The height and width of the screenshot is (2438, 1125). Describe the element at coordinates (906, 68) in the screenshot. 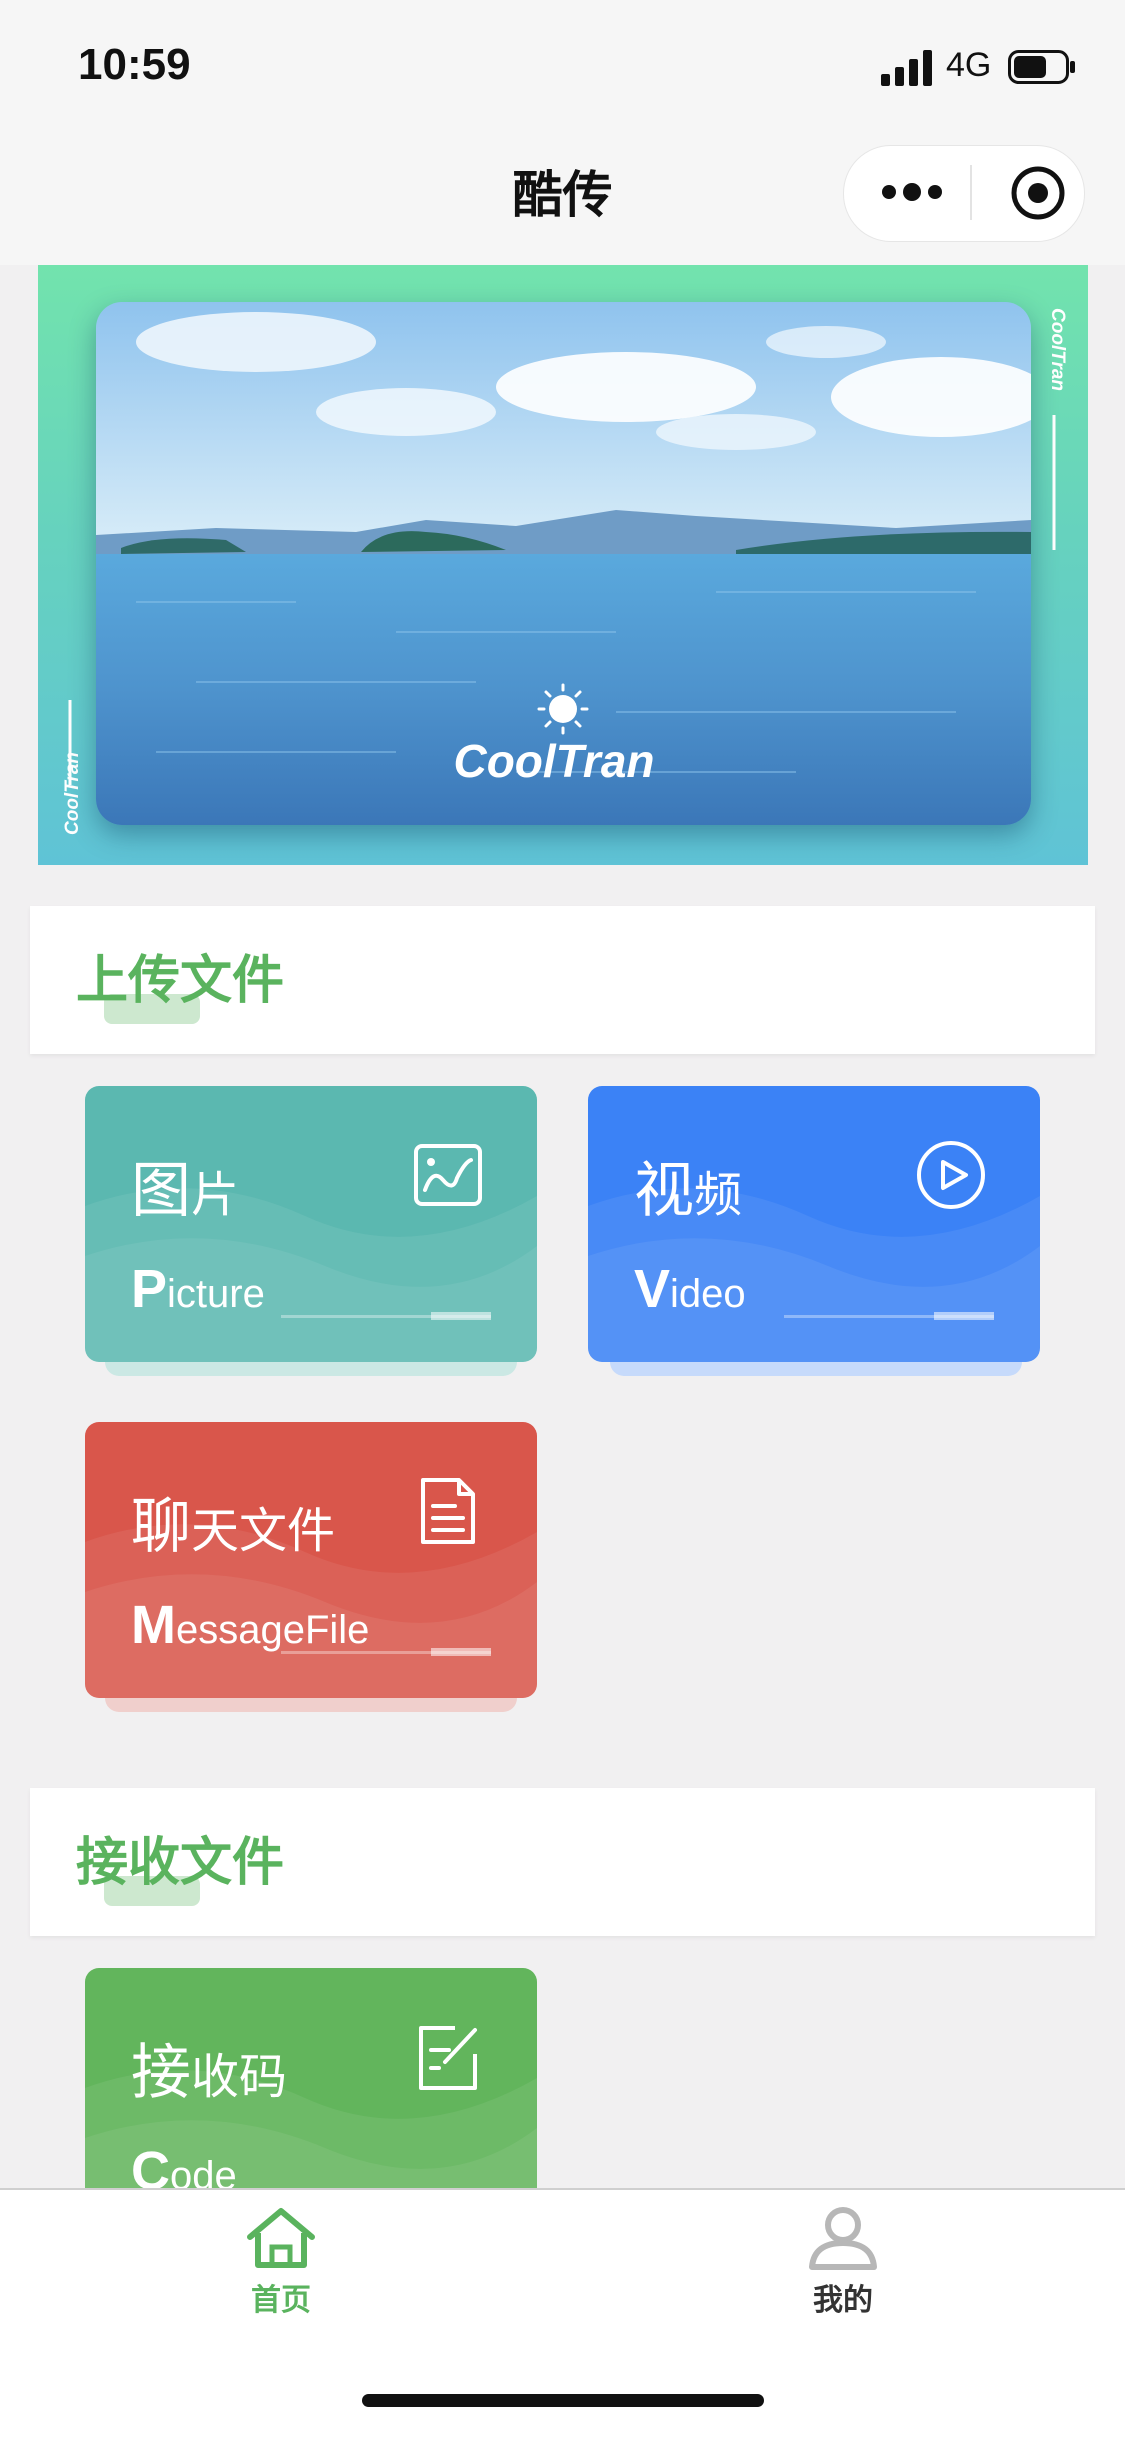

I see `cellular-signal-icon` at that location.